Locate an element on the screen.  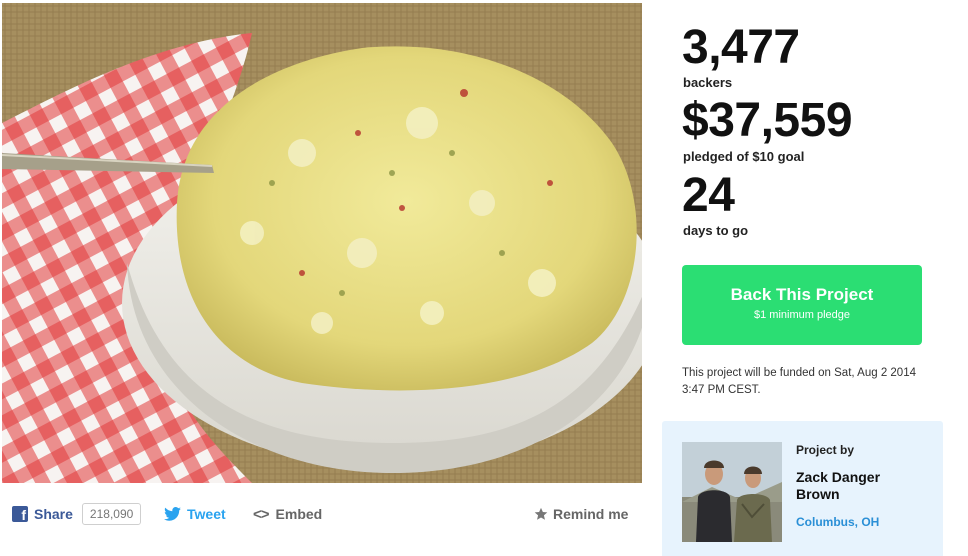
facebook-share-button: f Share 218,090 is located at coordinates (77, 514).